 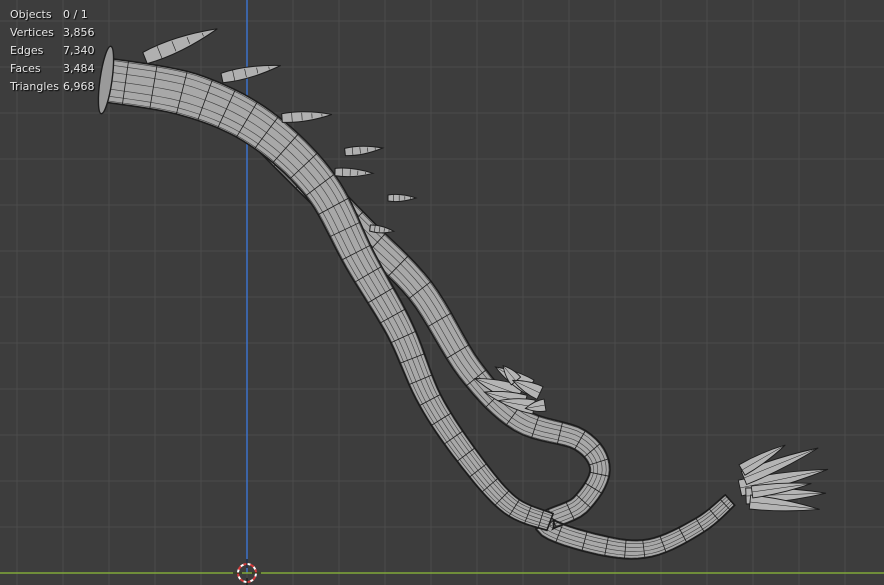 I want to click on stat-objects-value: 0 / 1, so click(x=75, y=14).